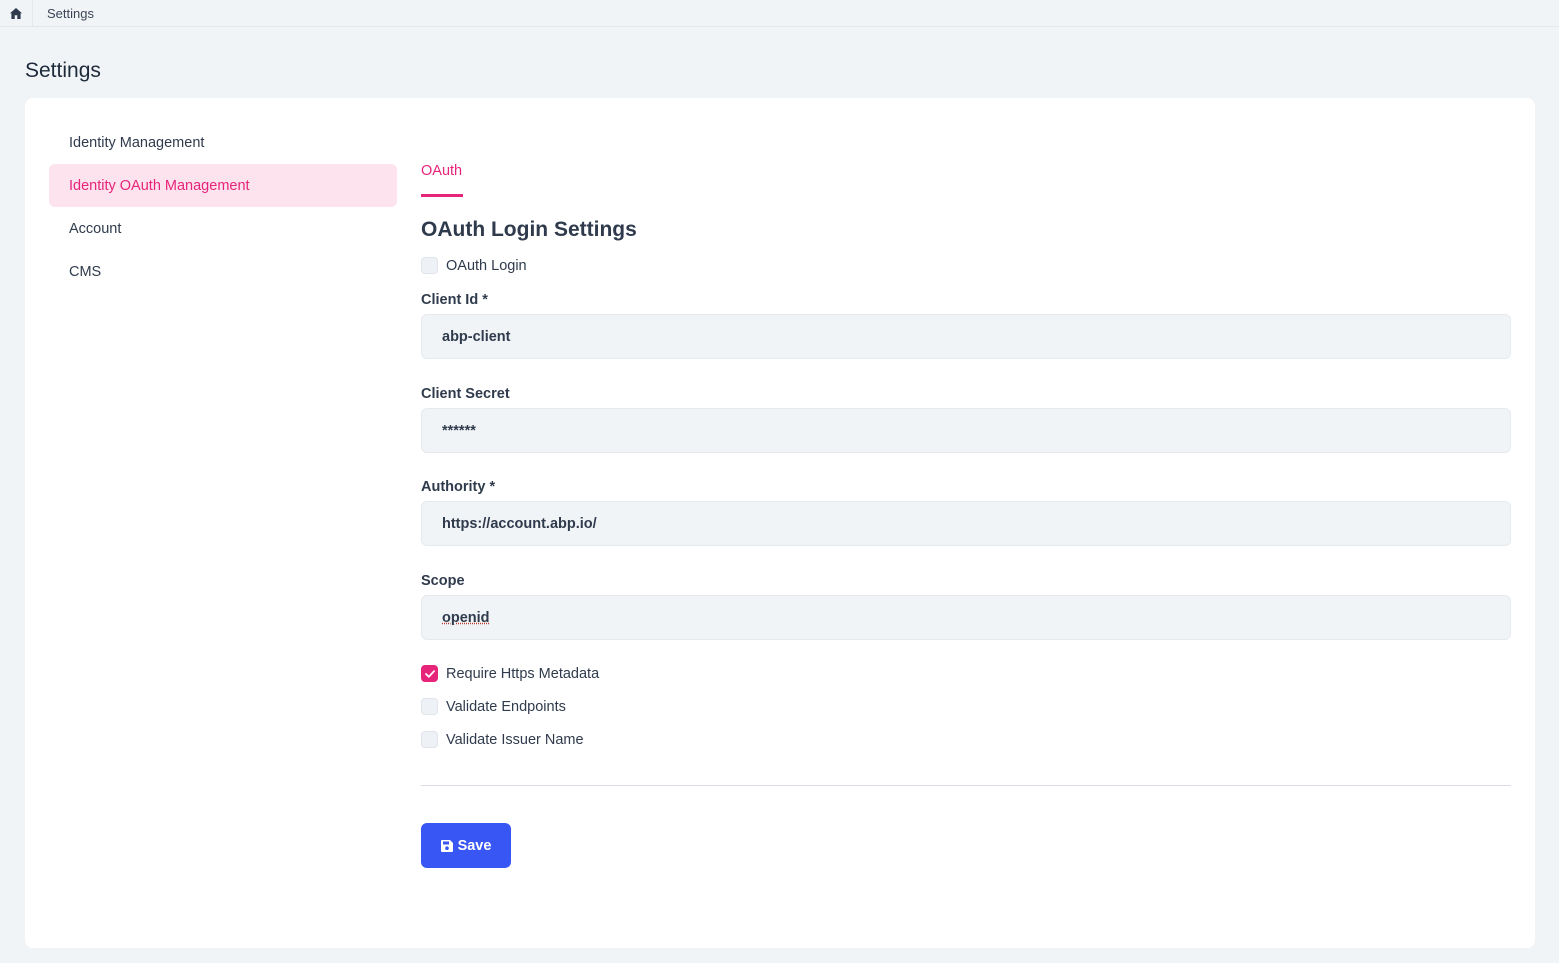 The width and height of the screenshot is (1559, 963). What do you see at coordinates (966, 523) in the screenshot?
I see `authority-input: https://account.abp.io/` at bounding box center [966, 523].